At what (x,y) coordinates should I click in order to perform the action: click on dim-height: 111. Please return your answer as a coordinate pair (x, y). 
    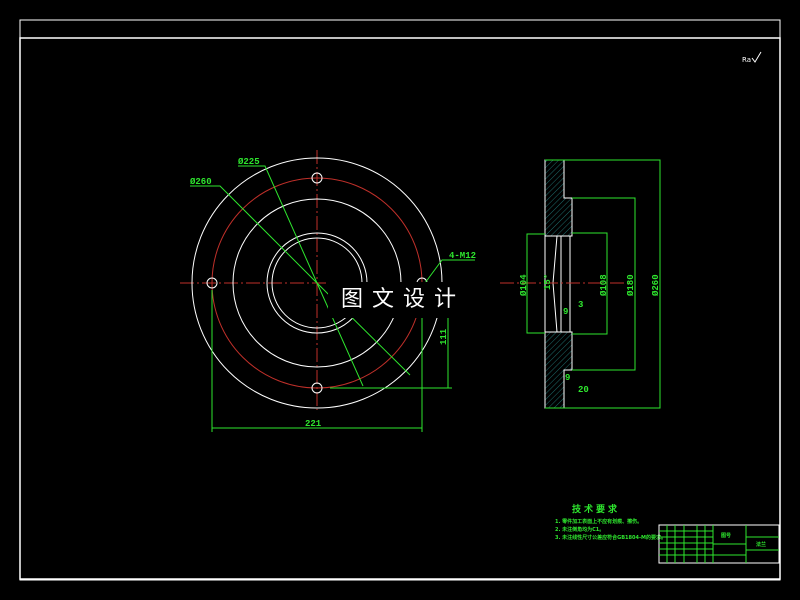
    Looking at the image, I should click on (444, 336).